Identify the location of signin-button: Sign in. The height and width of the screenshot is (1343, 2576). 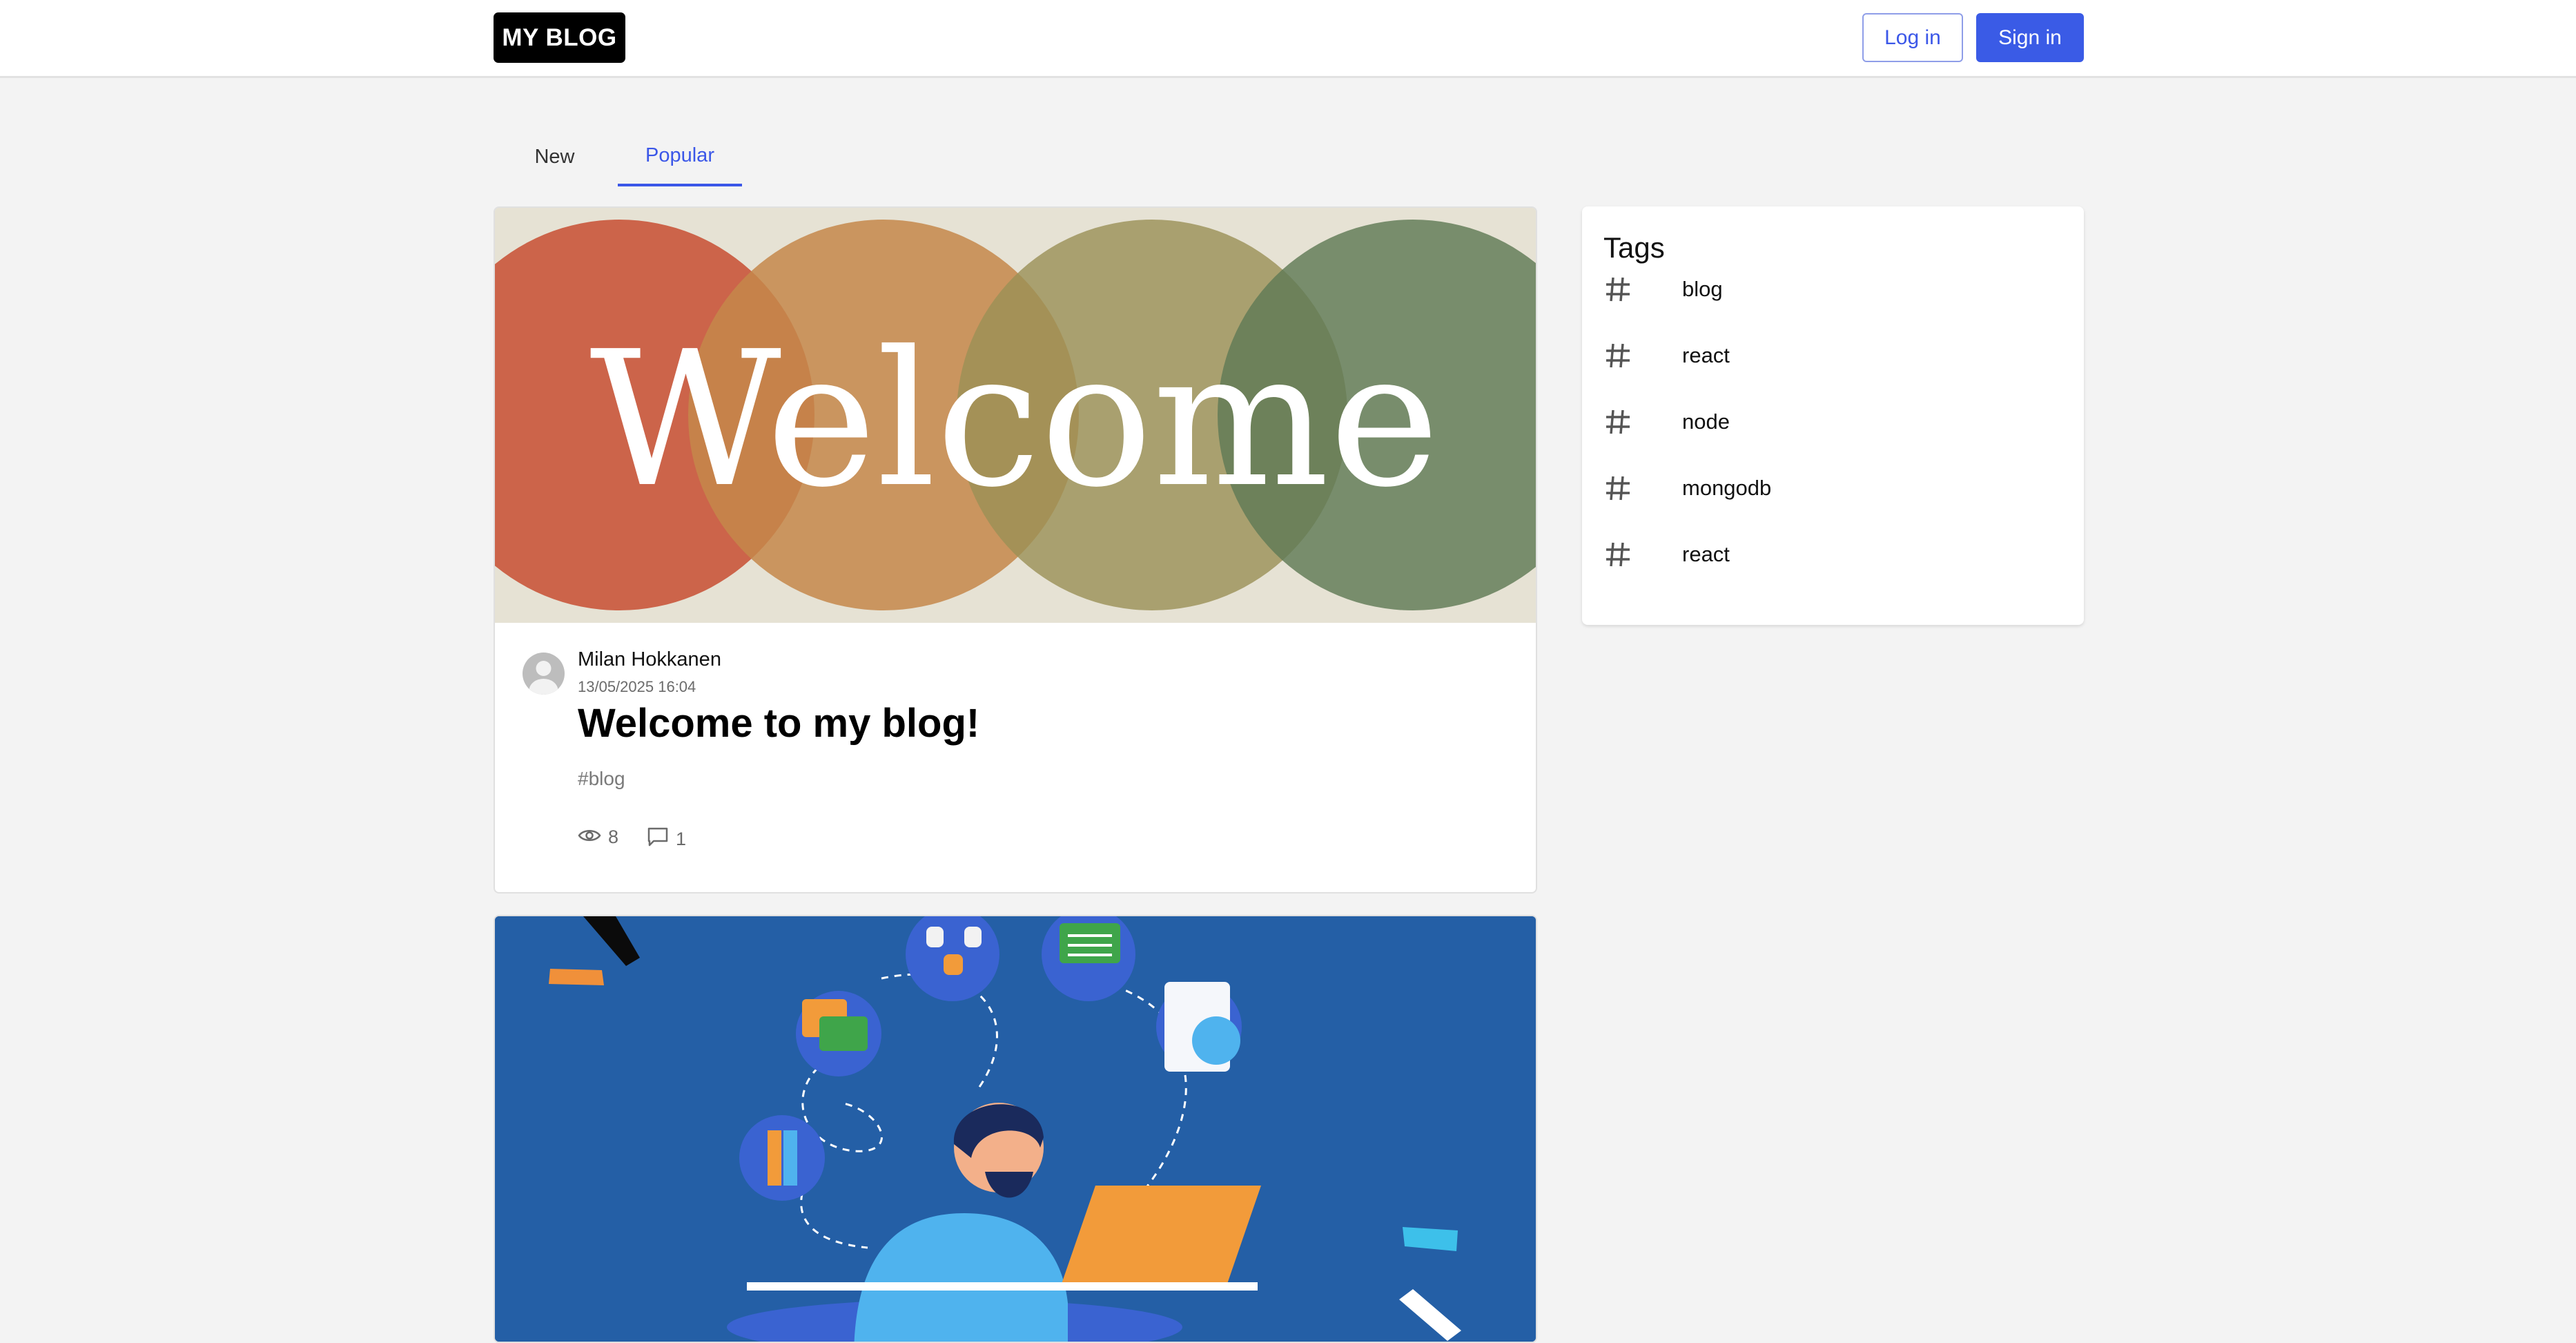
(2030, 37).